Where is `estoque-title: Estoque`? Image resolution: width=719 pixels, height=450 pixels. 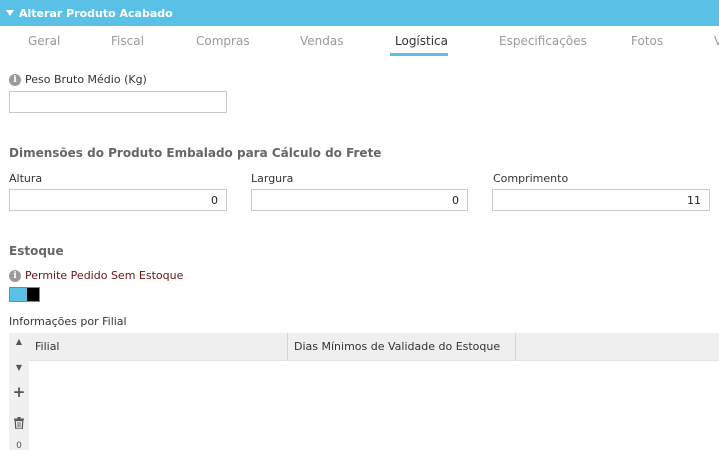
estoque-title: Estoque is located at coordinates (36, 251).